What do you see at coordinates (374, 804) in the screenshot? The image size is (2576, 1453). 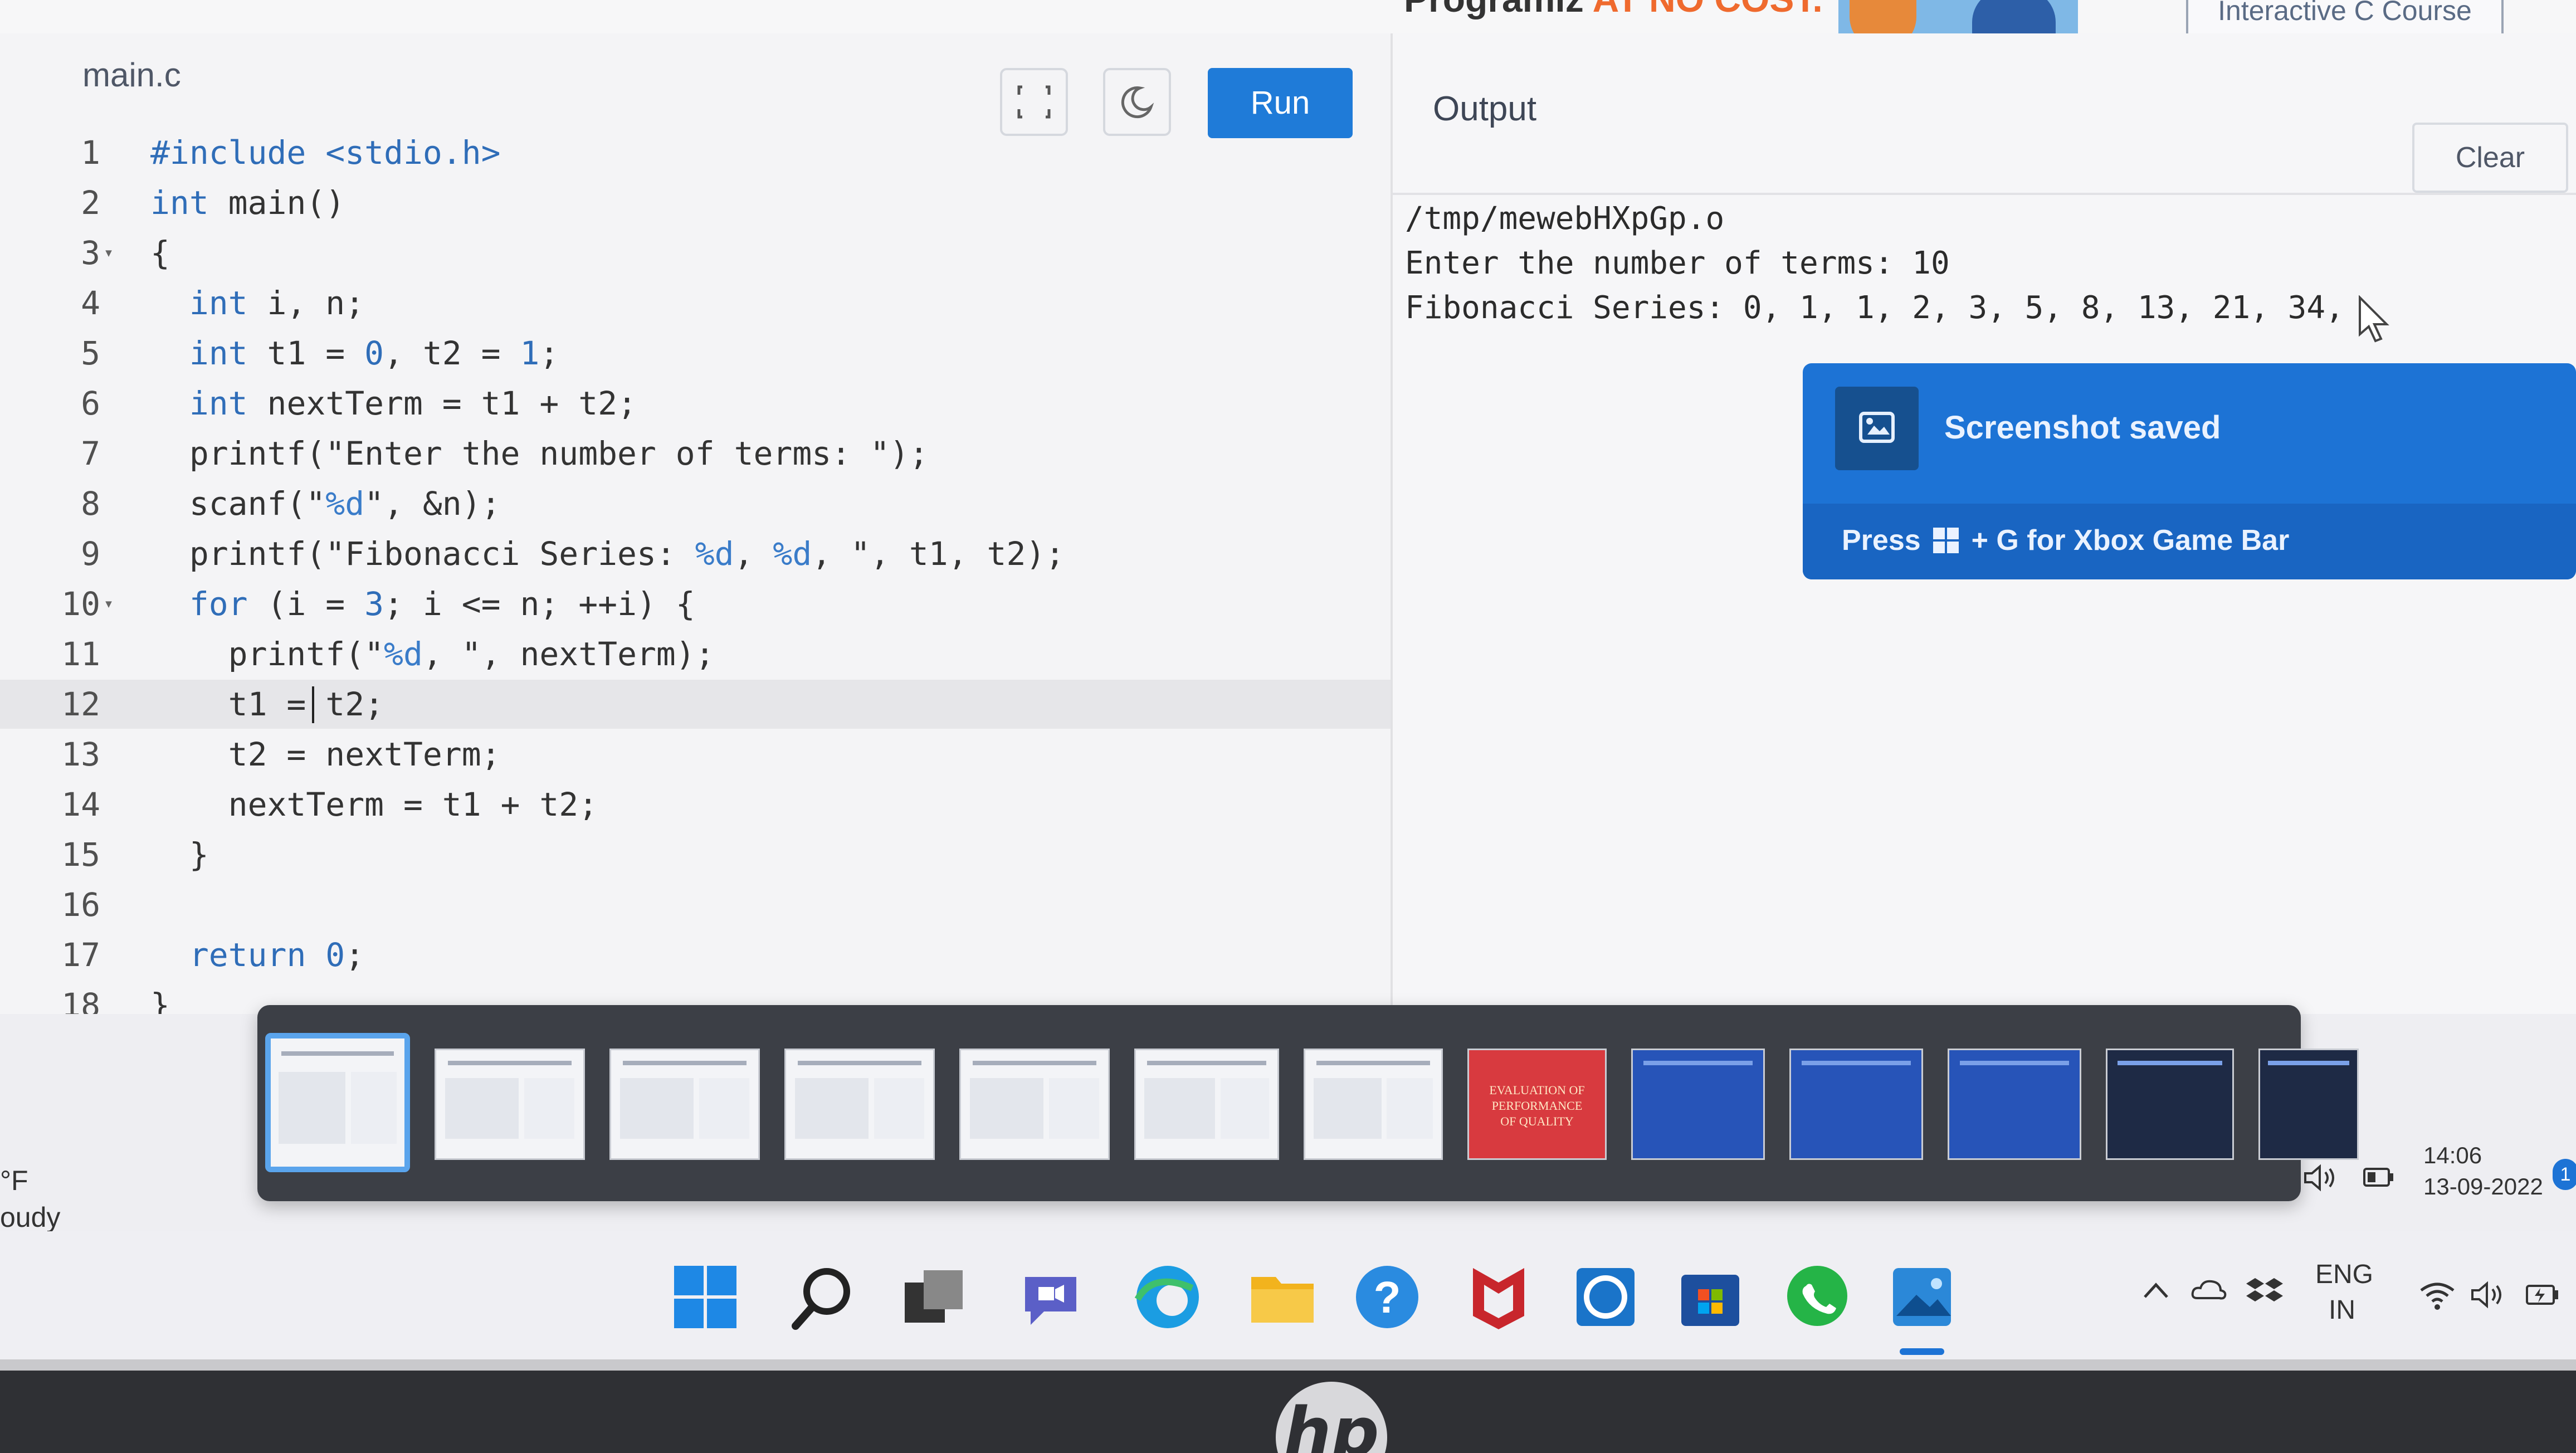 I see `code-text: nextTerm = t1 + t2;` at bounding box center [374, 804].